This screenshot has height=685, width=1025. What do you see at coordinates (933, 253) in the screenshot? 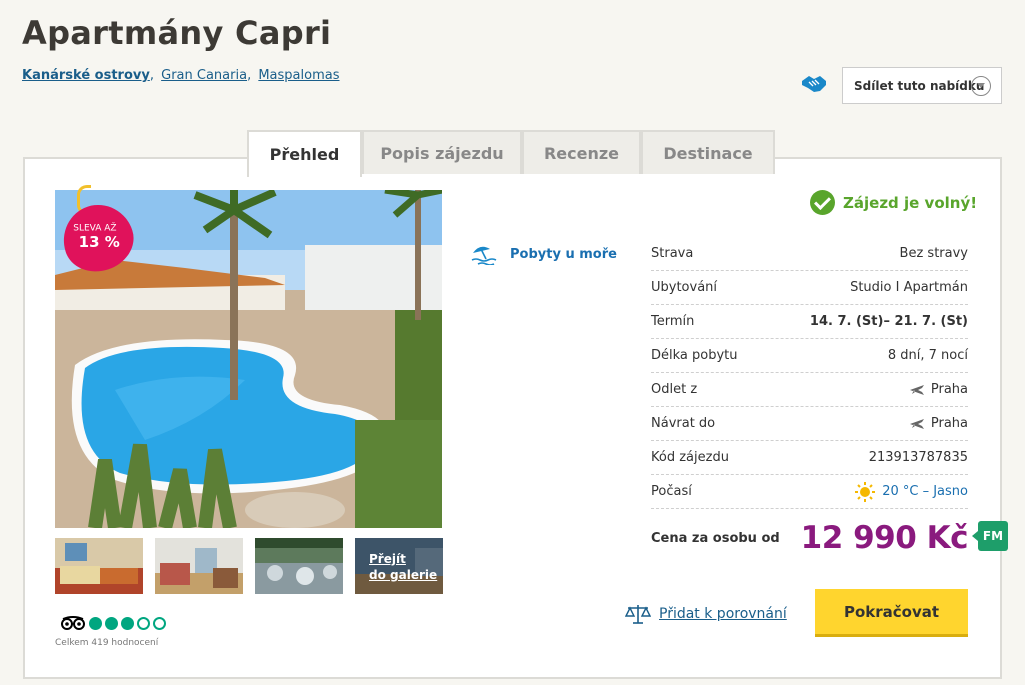
I see `detail-value: Bez stravy` at bounding box center [933, 253].